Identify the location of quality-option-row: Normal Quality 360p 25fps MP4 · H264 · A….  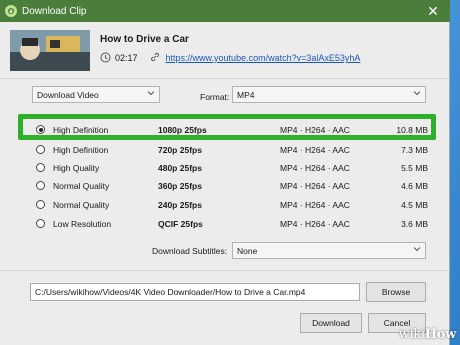
(228, 185).